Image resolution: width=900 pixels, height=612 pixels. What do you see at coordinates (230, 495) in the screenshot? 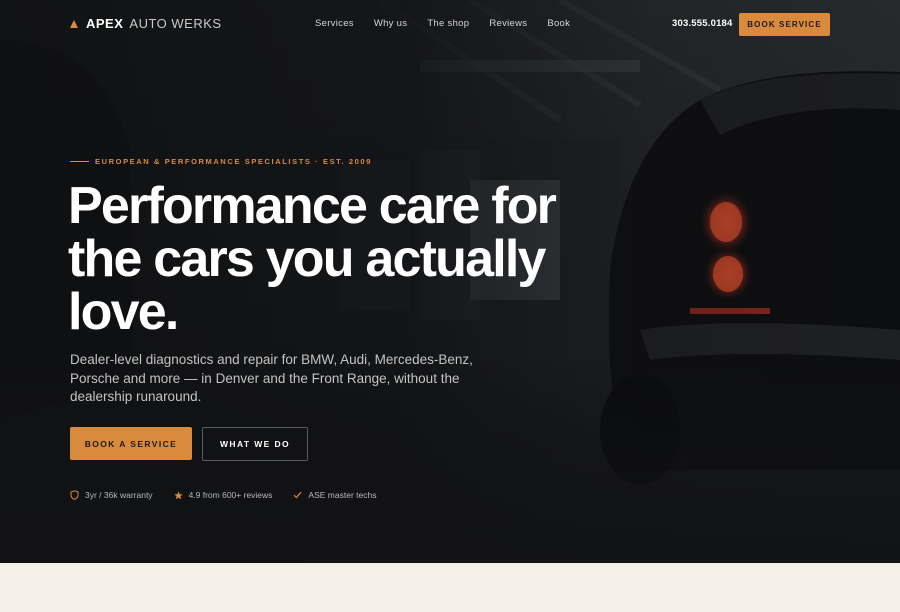
I see `trust-label-reviews: 4.9 from 600+ reviews` at bounding box center [230, 495].